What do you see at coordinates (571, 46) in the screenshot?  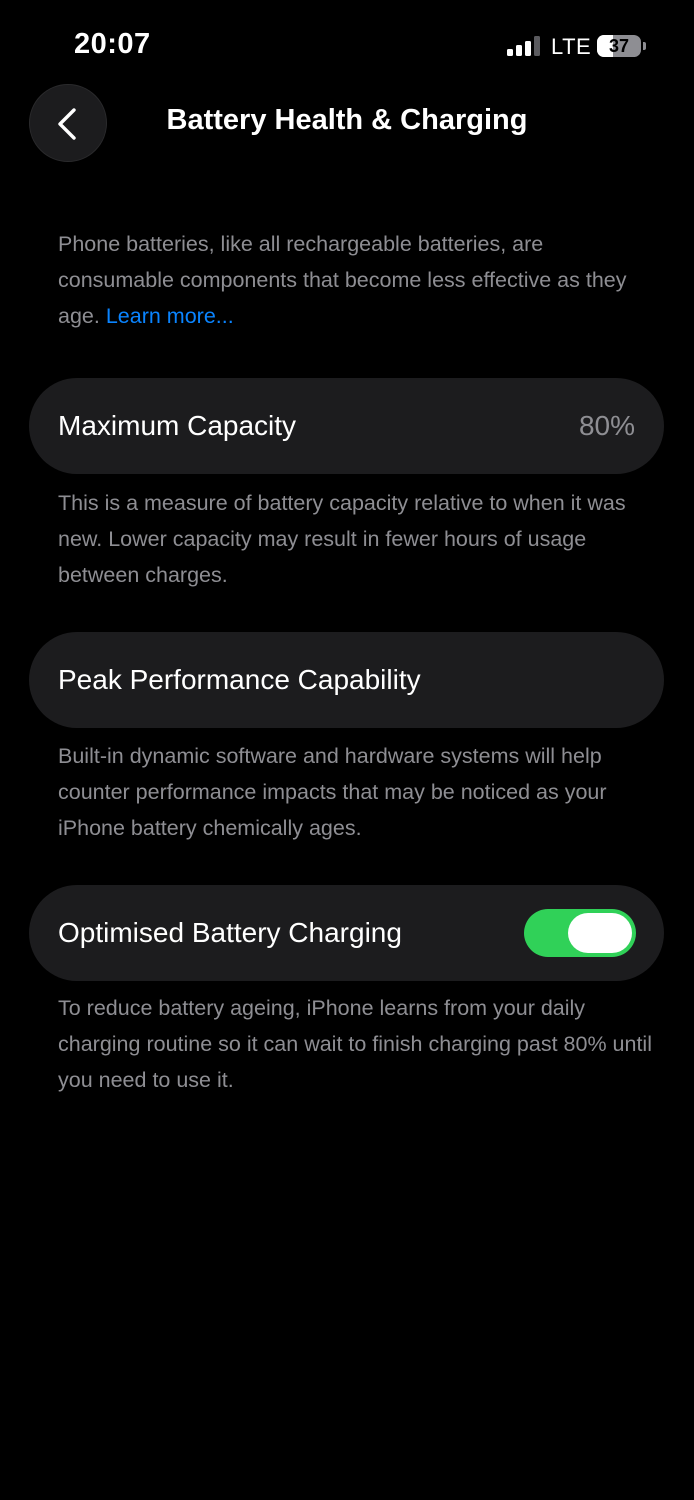 I see `network-type: LTE` at bounding box center [571, 46].